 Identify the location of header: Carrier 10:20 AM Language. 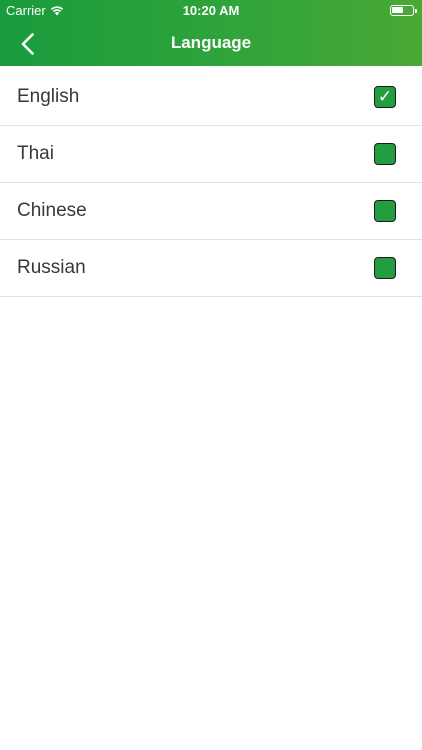
(211, 33).